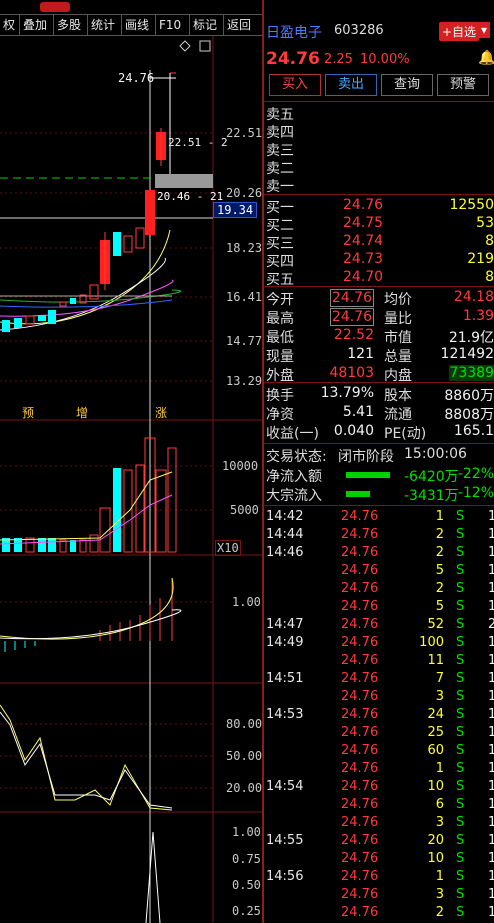 The width and height of the screenshot is (494, 923). What do you see at coordinates (380, 878) in the screenshot?
I see `trade-row: 14:56 24.76 1 S 1` at bounding box center [380, 878].